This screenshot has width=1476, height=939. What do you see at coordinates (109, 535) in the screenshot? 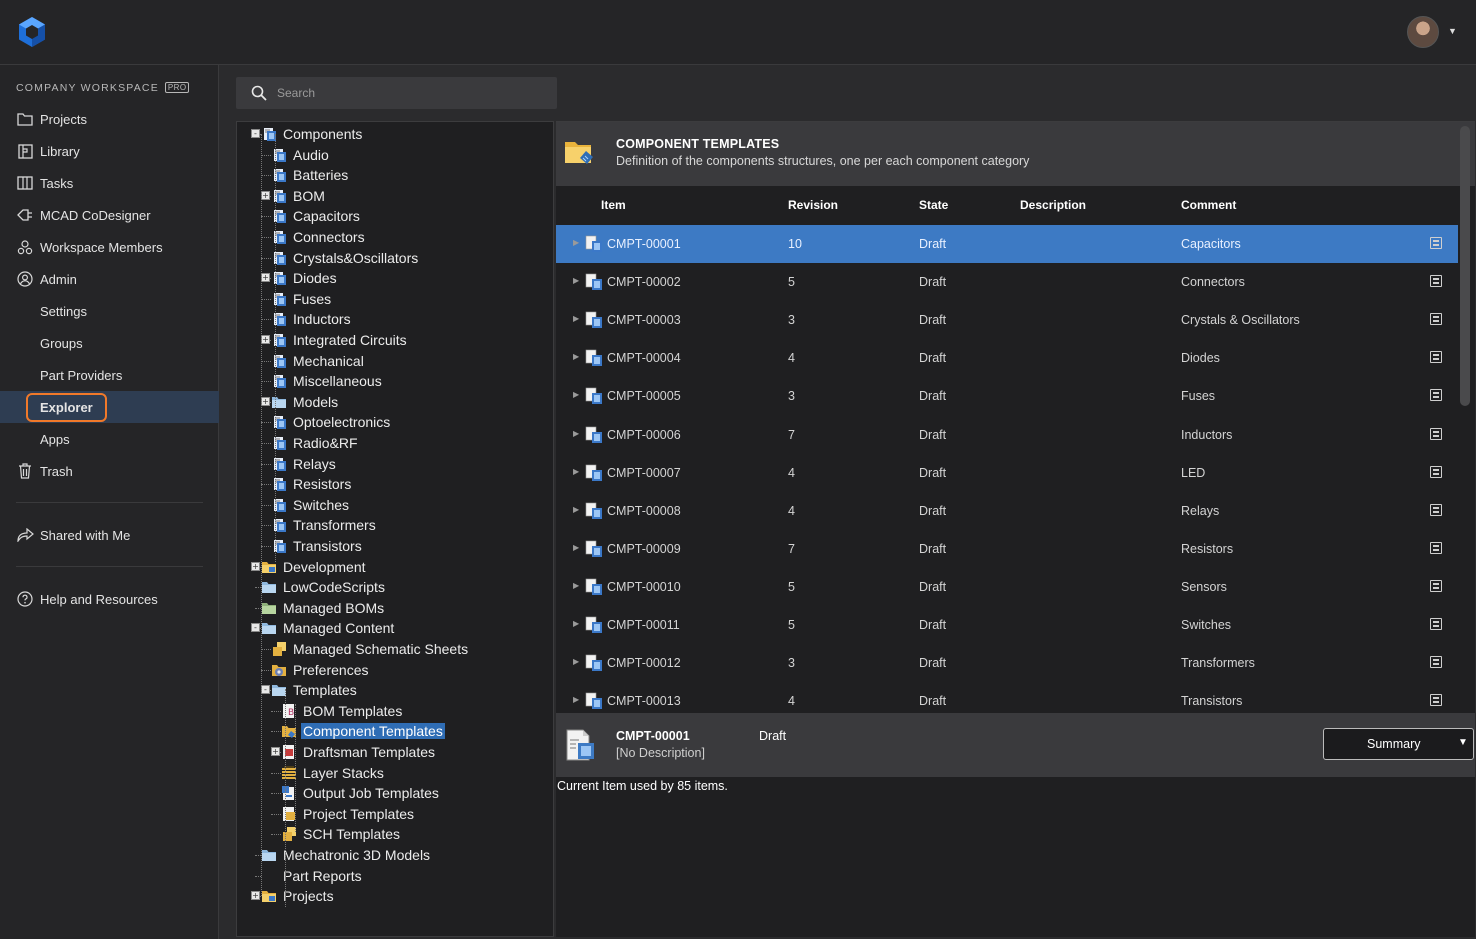
I see `sidebar-item-shared-with-me: Shared with Me` at bounding box center [109, 535].